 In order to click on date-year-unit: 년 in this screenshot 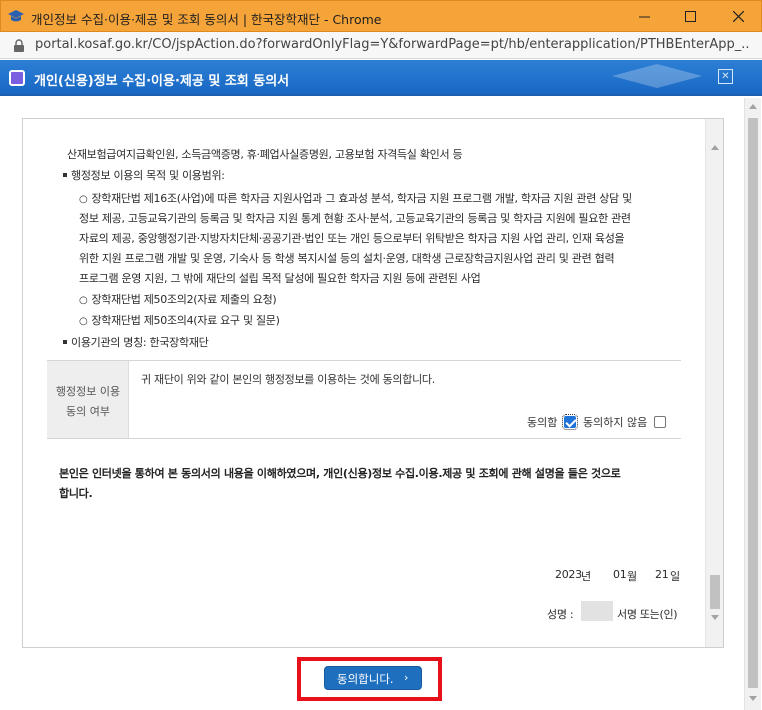, I will do `click(586, 576)`.